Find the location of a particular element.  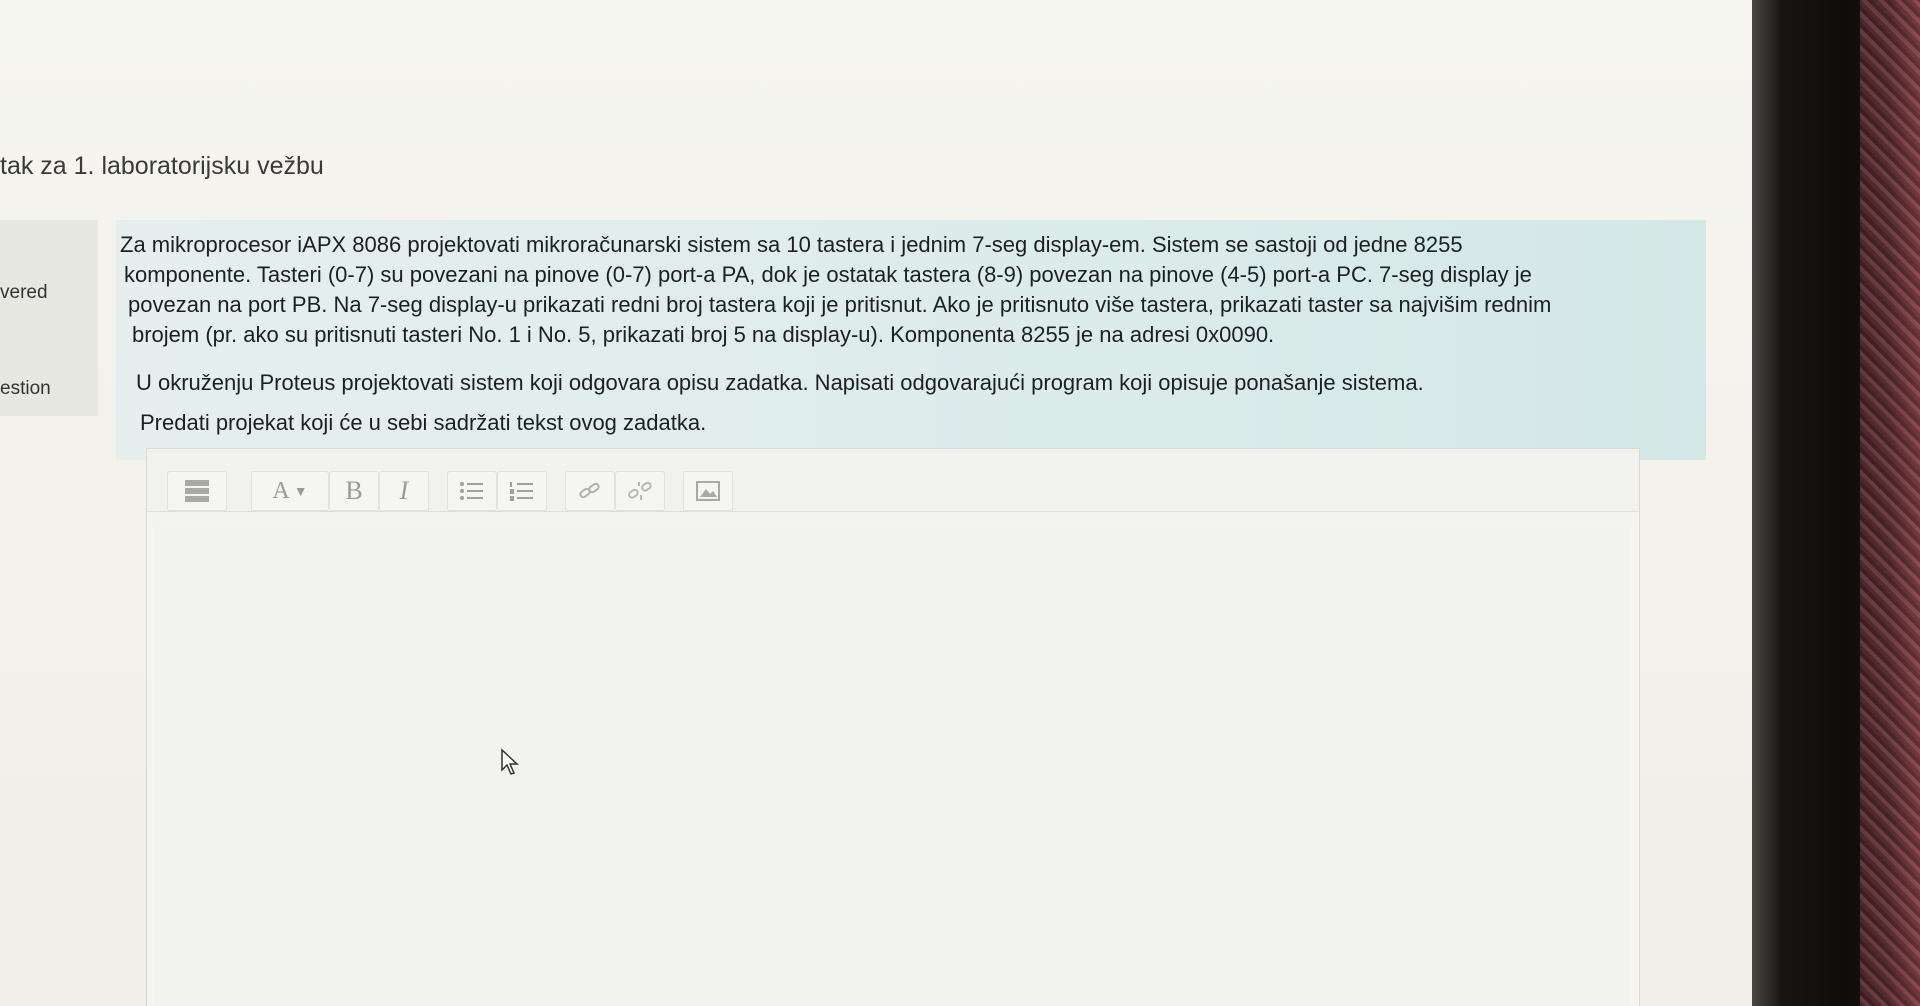

page-title: tak za 1. laboratorijsku vežbu is located at coordinates (162, 166).